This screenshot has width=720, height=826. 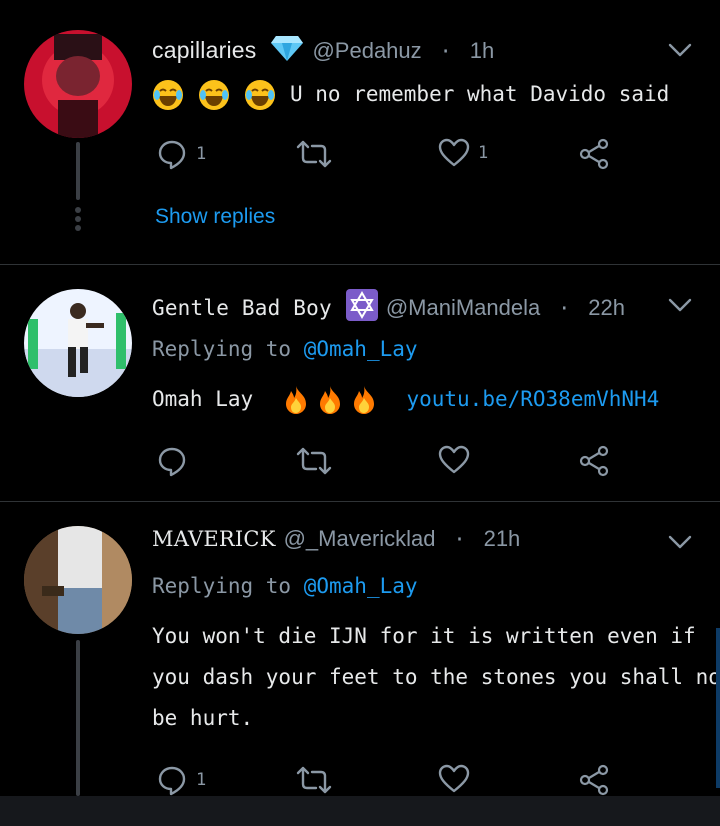 What do you see at coordinates (287, 50) in the screenshot?
I see `gem-icon` at bounding box center [287, 50].